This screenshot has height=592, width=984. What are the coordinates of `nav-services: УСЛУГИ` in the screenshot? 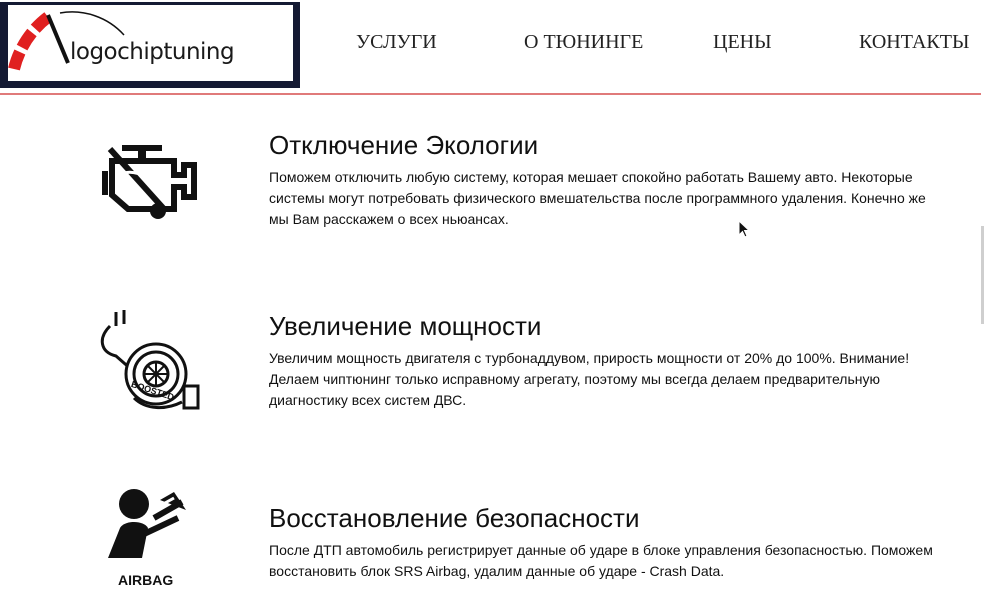 It's located at (396, 42).